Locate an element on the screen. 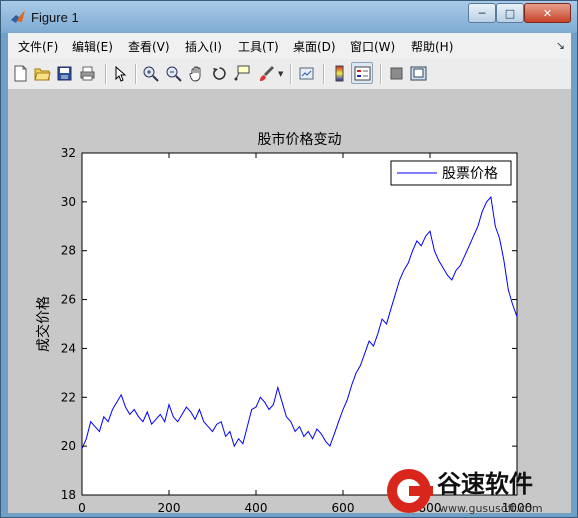  zoom-in-icon is located at coordinates (150, 73).